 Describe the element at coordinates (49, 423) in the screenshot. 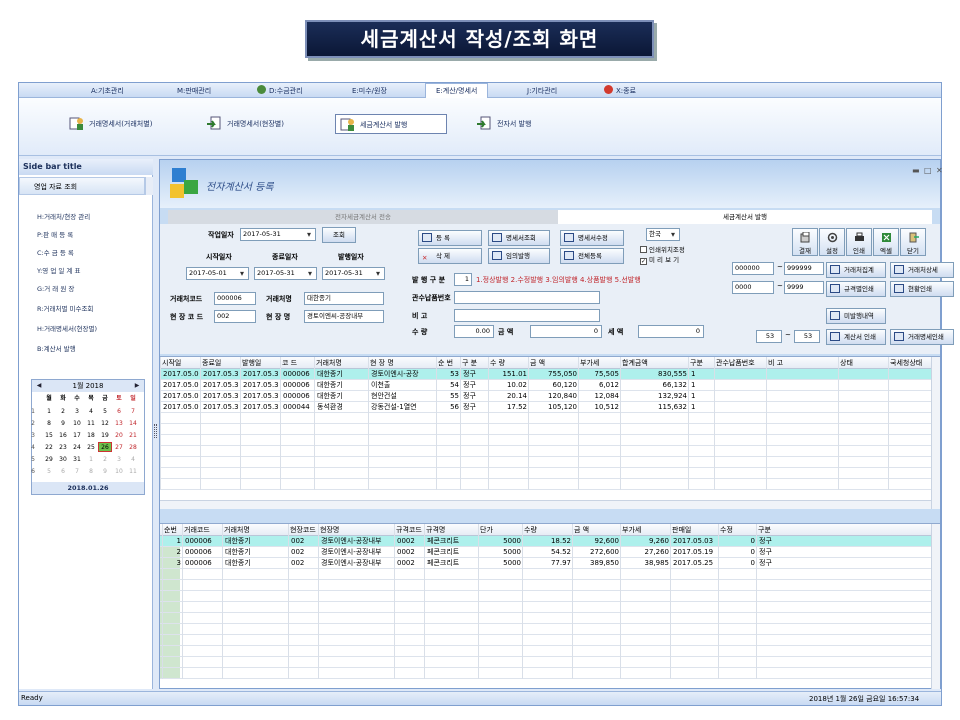

I see `calendar-day: 8` at that location.